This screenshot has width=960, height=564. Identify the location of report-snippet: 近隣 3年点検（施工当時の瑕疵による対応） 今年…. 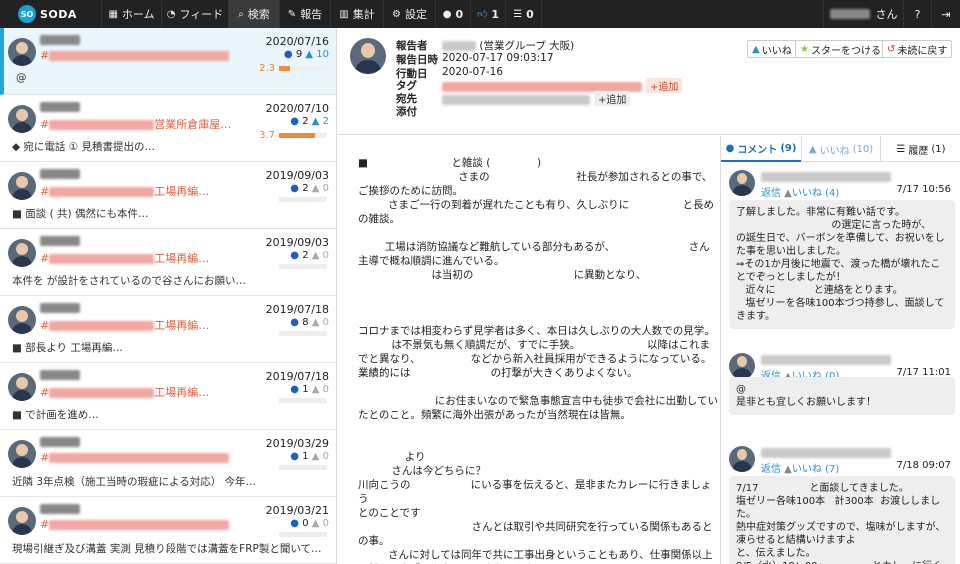
(134, 482).